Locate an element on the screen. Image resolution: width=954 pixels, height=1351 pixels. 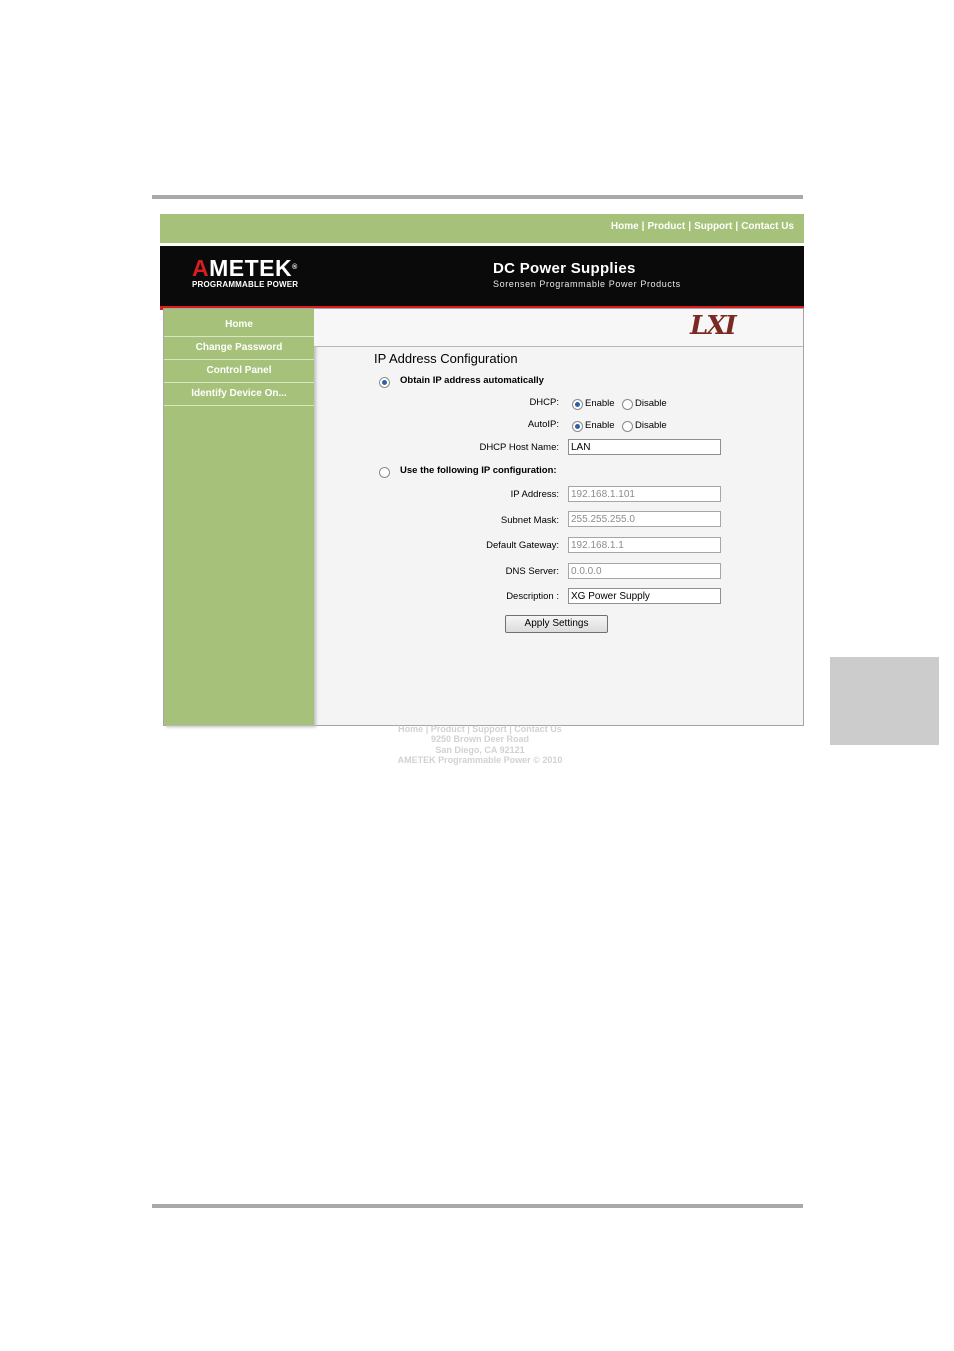
auto-ip-radio is located at coordinates (384, 382).